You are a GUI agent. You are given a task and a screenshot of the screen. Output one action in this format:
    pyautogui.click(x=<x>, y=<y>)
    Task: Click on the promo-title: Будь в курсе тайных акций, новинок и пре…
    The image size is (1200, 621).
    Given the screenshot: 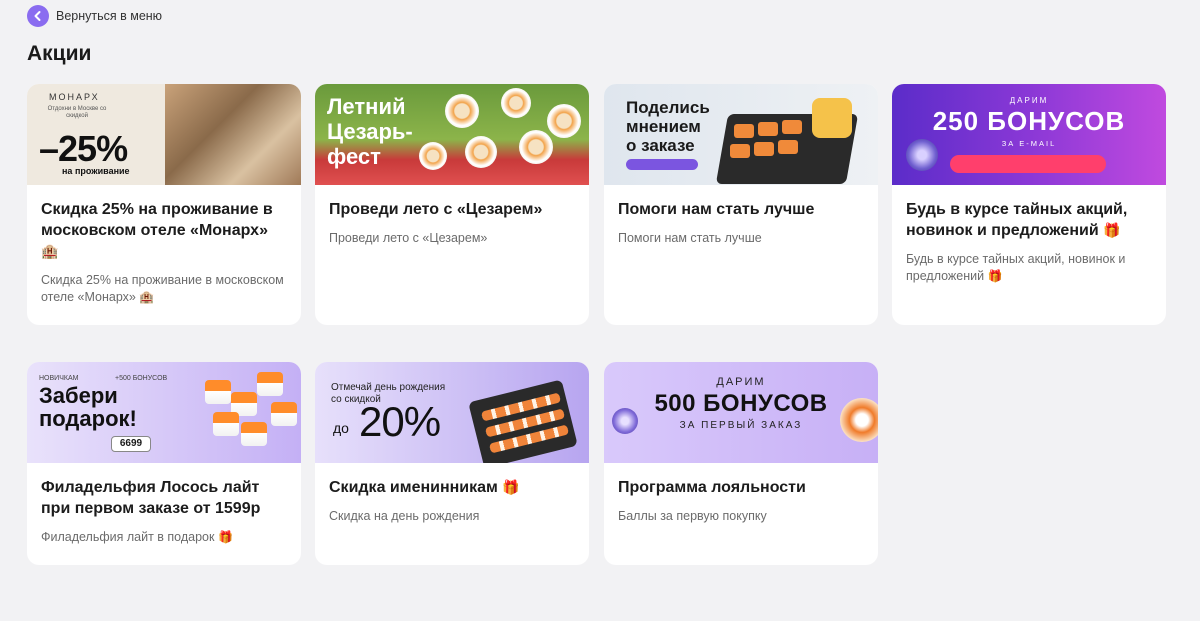 What is the action you would take?
    pyautogui.click(x=1017, y=220)
    